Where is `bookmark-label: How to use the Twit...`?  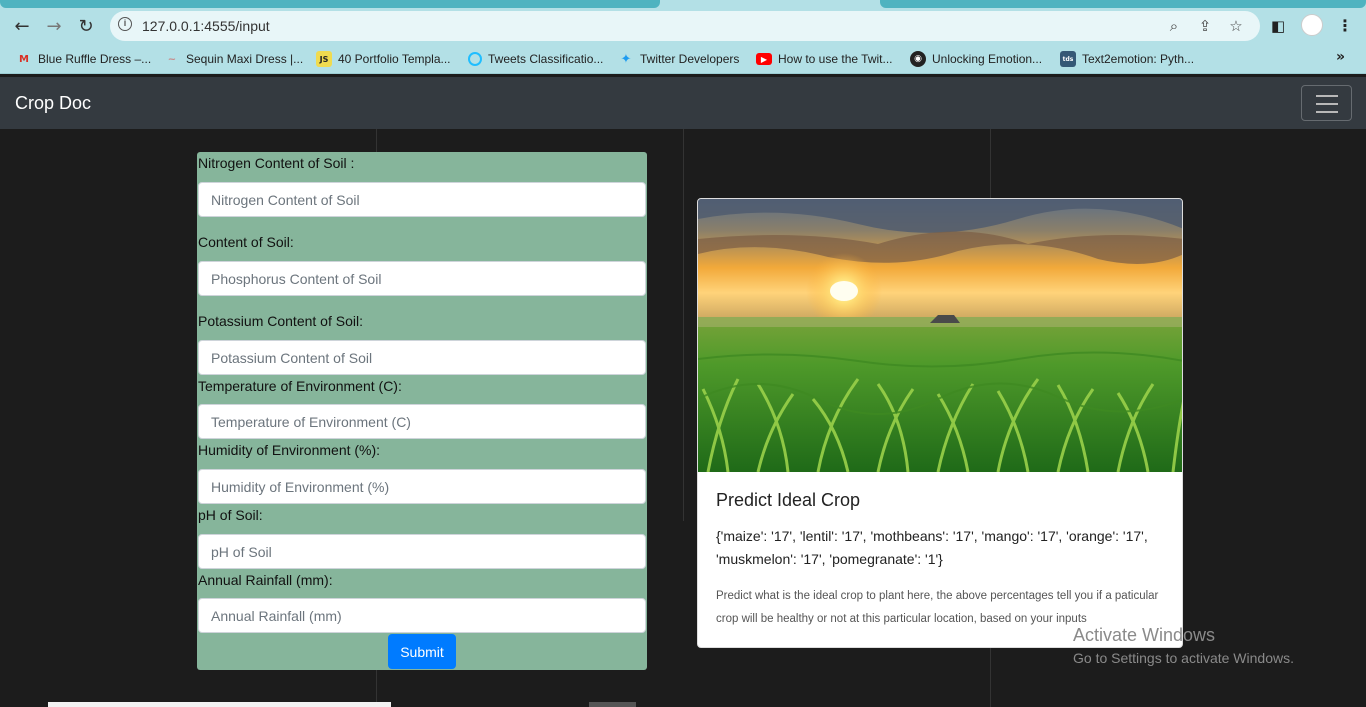 bookmark-label: How to use the Twit... is located at coordinates (835, 59).